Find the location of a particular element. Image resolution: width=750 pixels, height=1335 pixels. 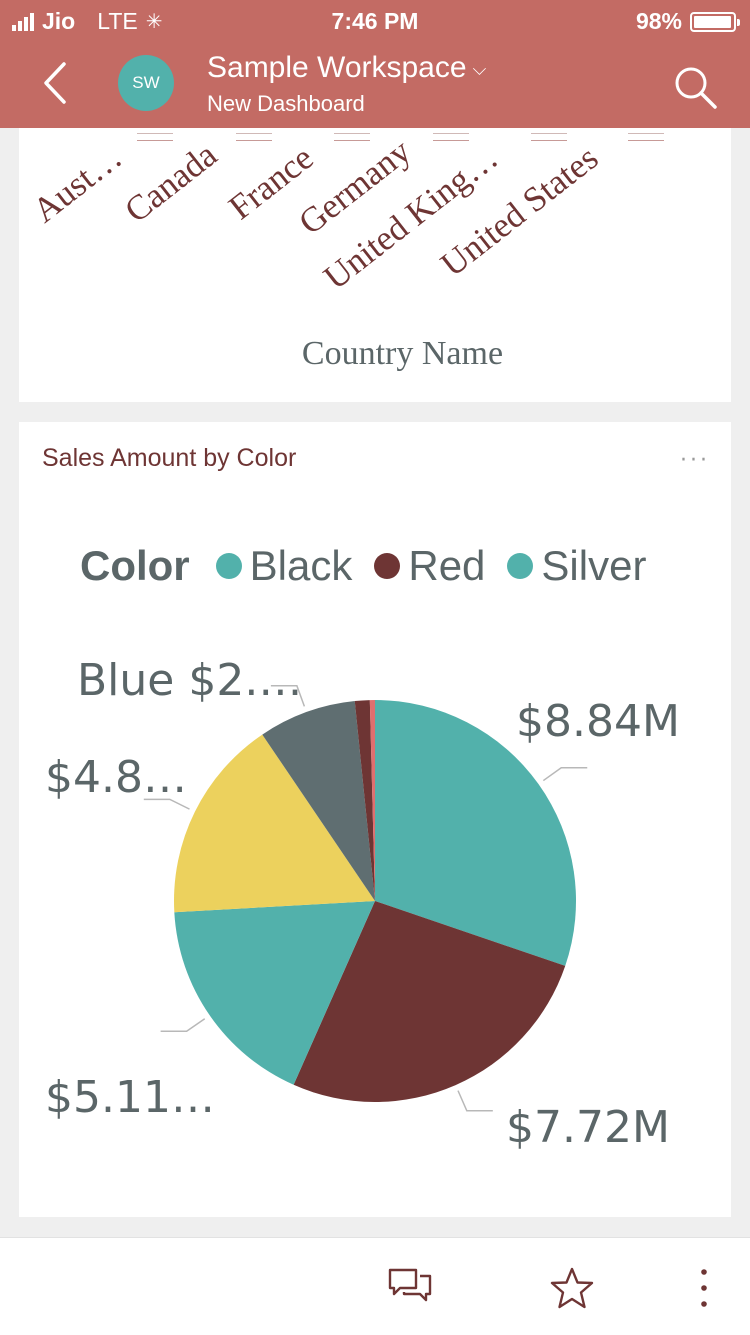

more-vertical-icon is located at coordinates (704, 1288).